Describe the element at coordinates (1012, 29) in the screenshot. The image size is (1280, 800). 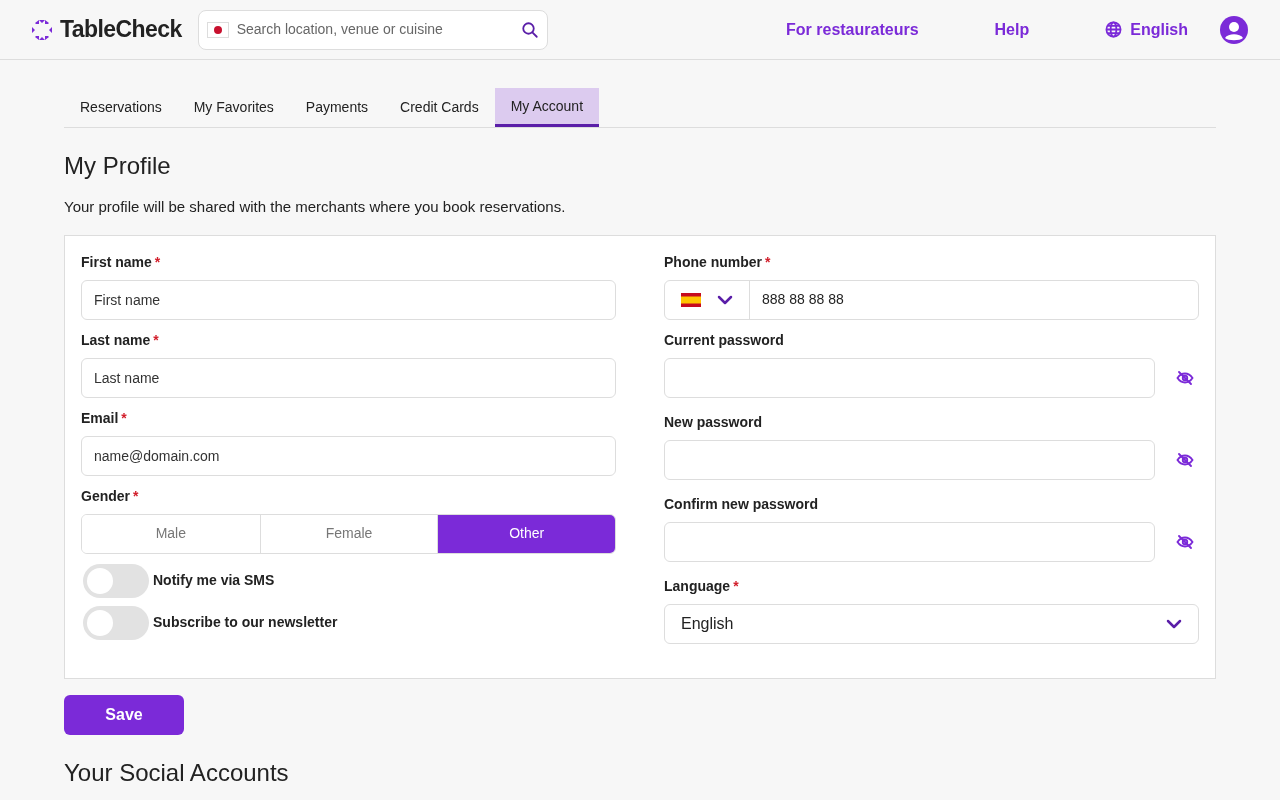
I see `nav-link: Help` at that location.